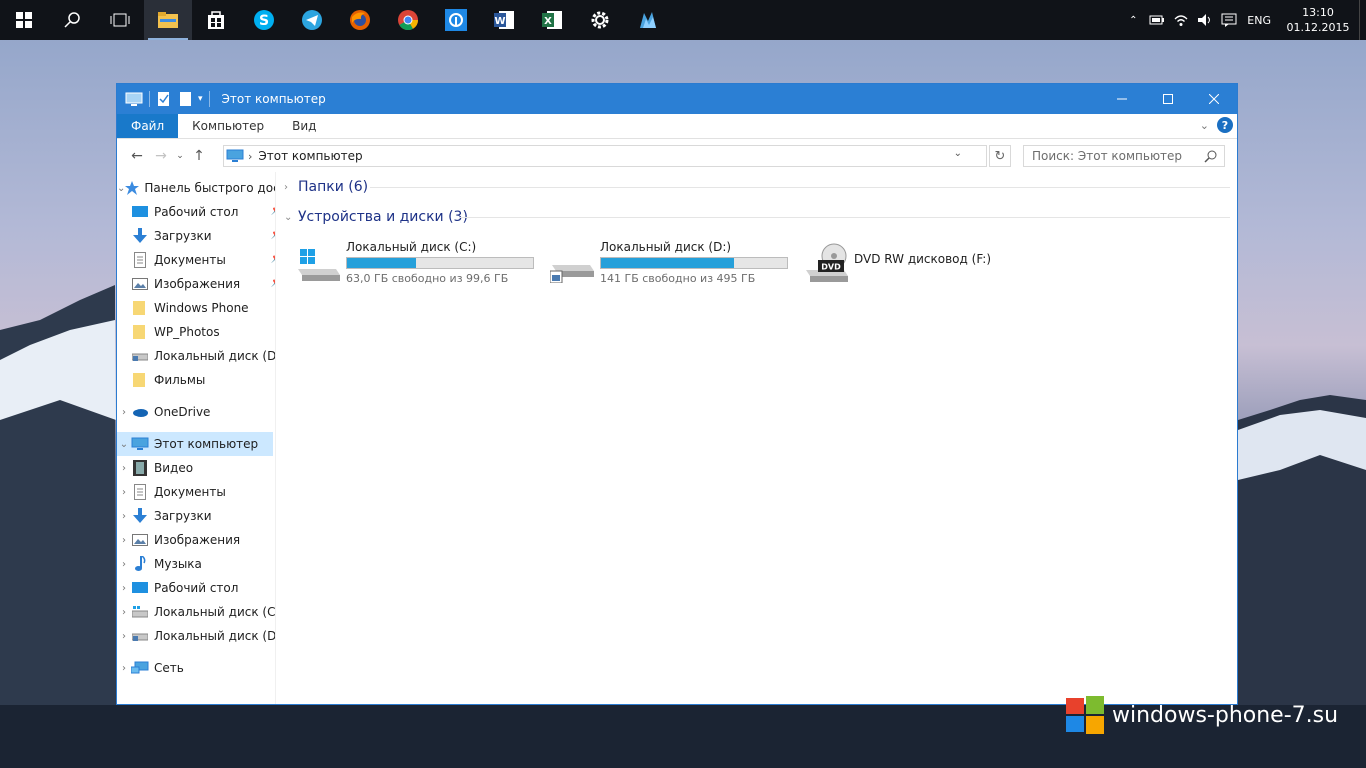 This screenshot has width=1366, height=768. I want to click on tab-view: Вид, so click(304, 126).